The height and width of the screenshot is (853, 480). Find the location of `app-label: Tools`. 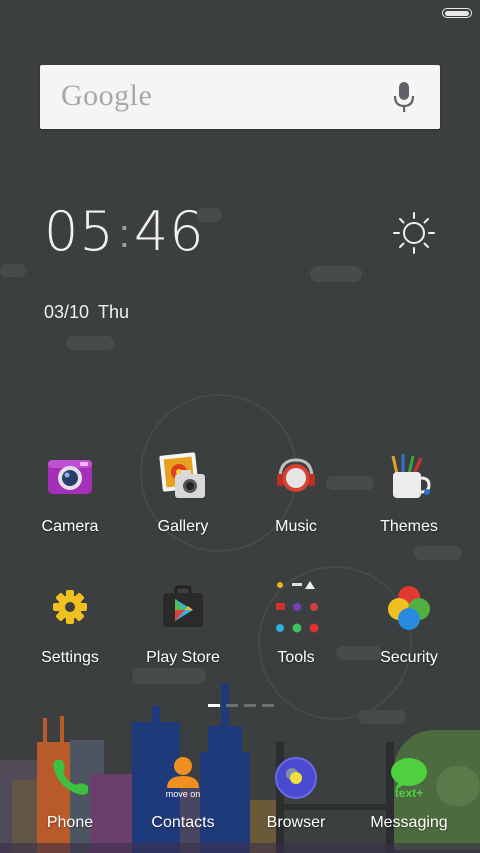

app-label: Tools is located at coordinates (296, 657).